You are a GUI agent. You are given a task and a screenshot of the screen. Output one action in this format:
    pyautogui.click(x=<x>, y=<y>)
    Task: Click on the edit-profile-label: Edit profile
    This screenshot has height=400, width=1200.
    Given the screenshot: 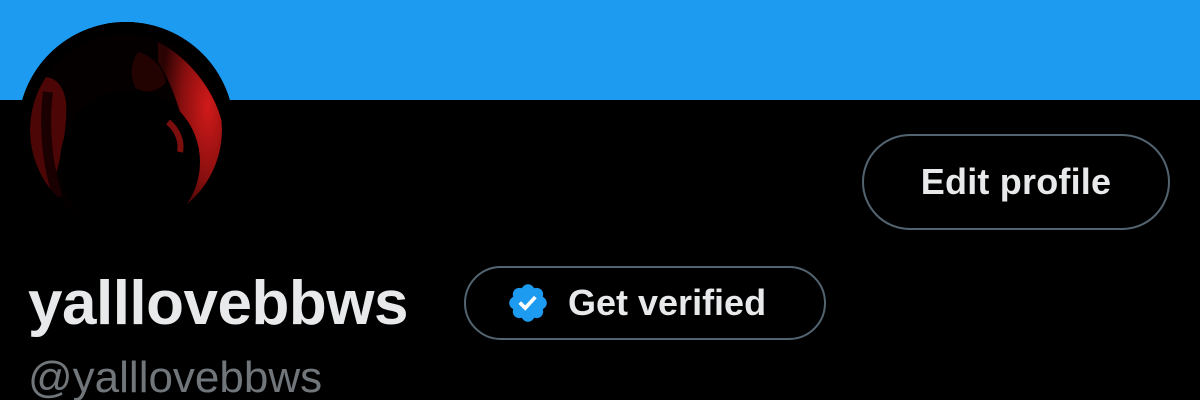 What is the action you would take?
    pyautogui.click(x=1016, y=181)
    